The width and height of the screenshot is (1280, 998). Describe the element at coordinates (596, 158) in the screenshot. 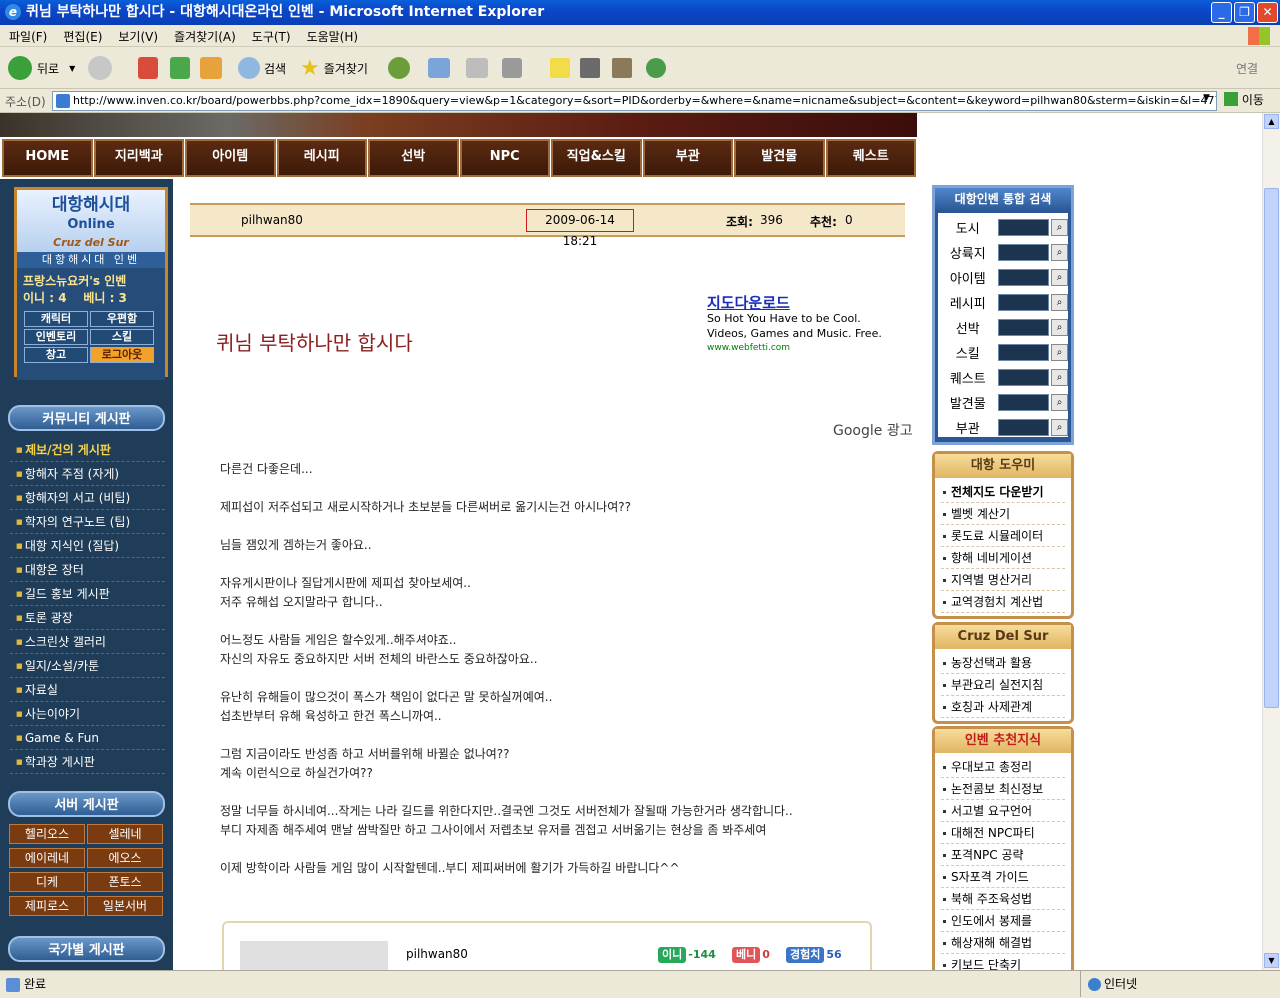

I see `nav-job-skill: 직업&스킬` at that location.